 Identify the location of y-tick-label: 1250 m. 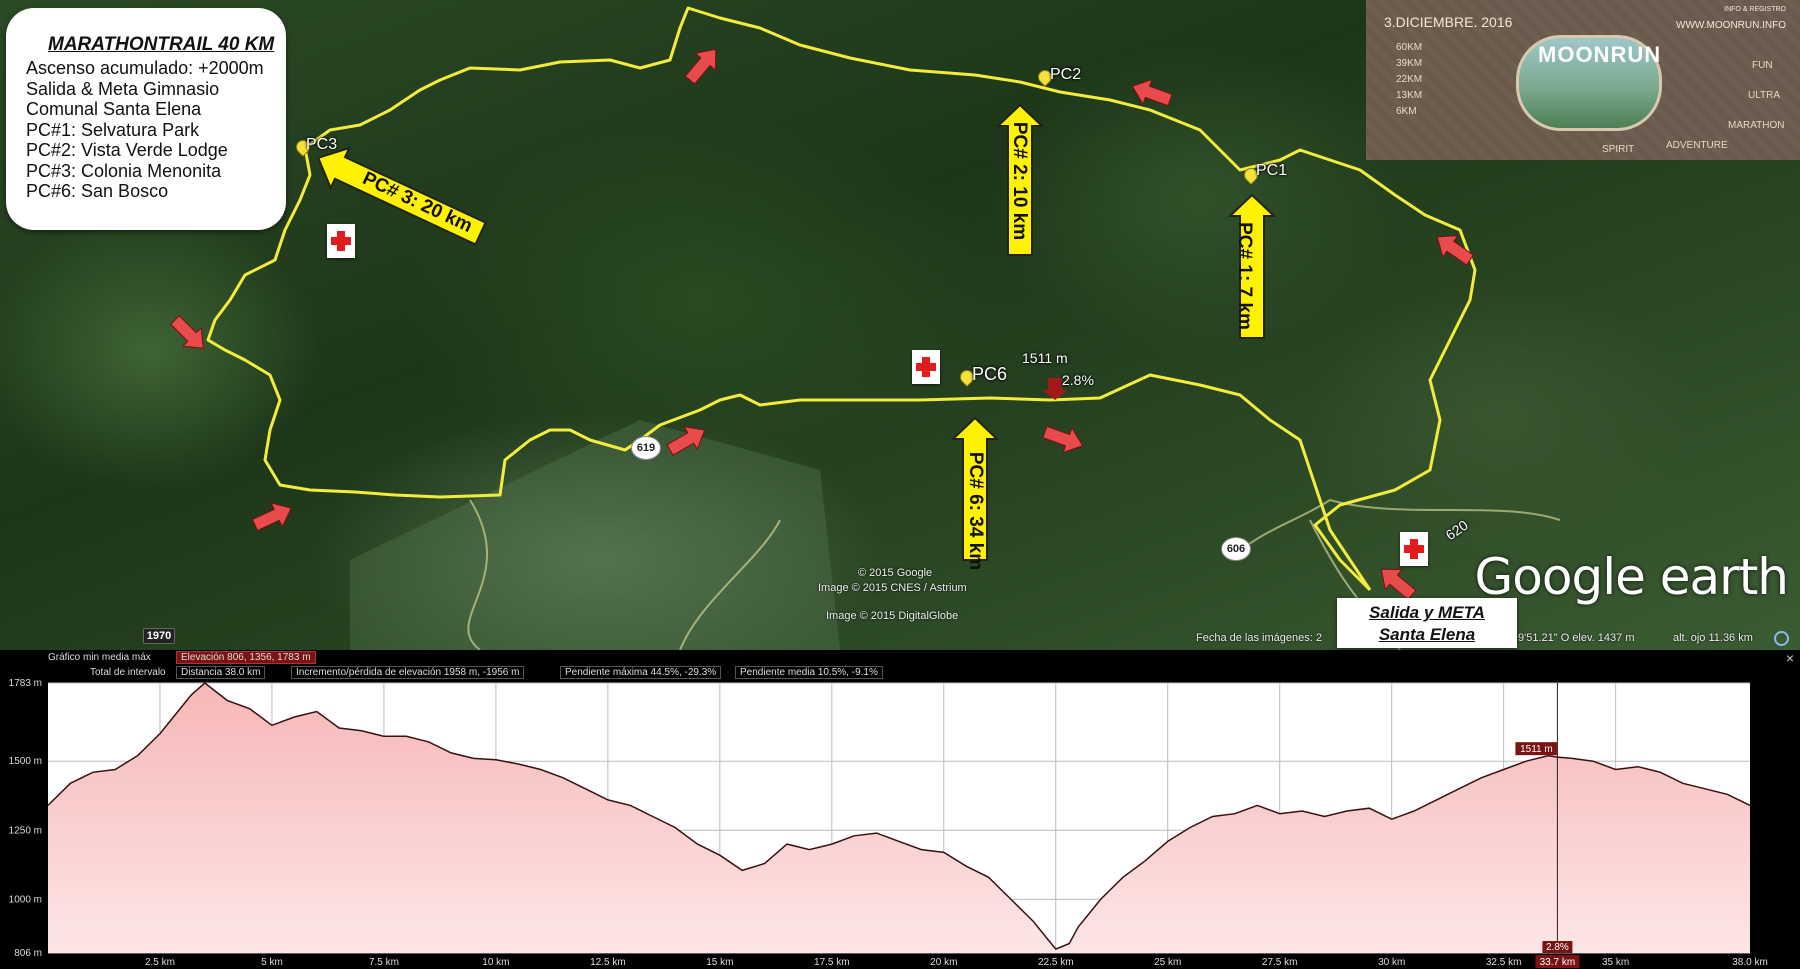
(25, 830).